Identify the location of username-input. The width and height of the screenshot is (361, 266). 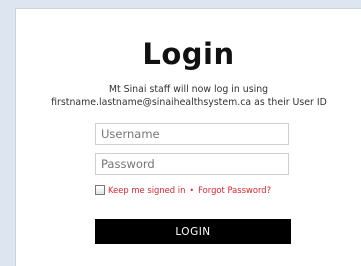
(192, 134).